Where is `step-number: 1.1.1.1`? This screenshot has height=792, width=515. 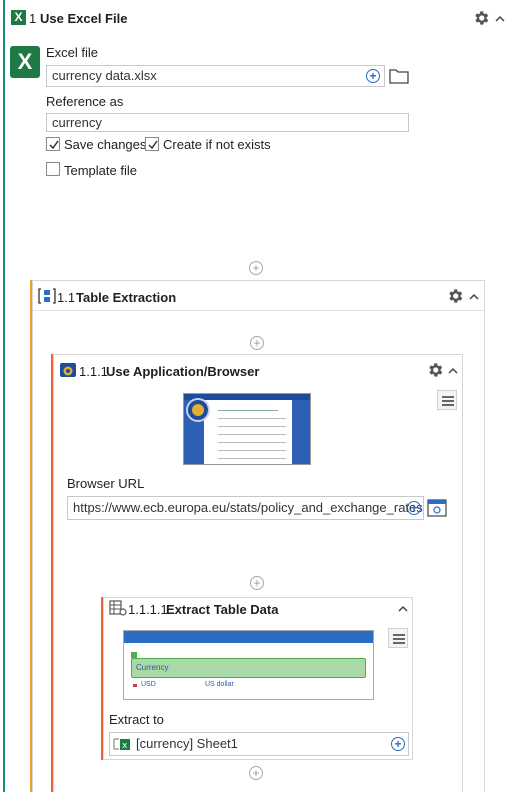
step-number: 1.1.1.1 is located at coordinates (148, 609).